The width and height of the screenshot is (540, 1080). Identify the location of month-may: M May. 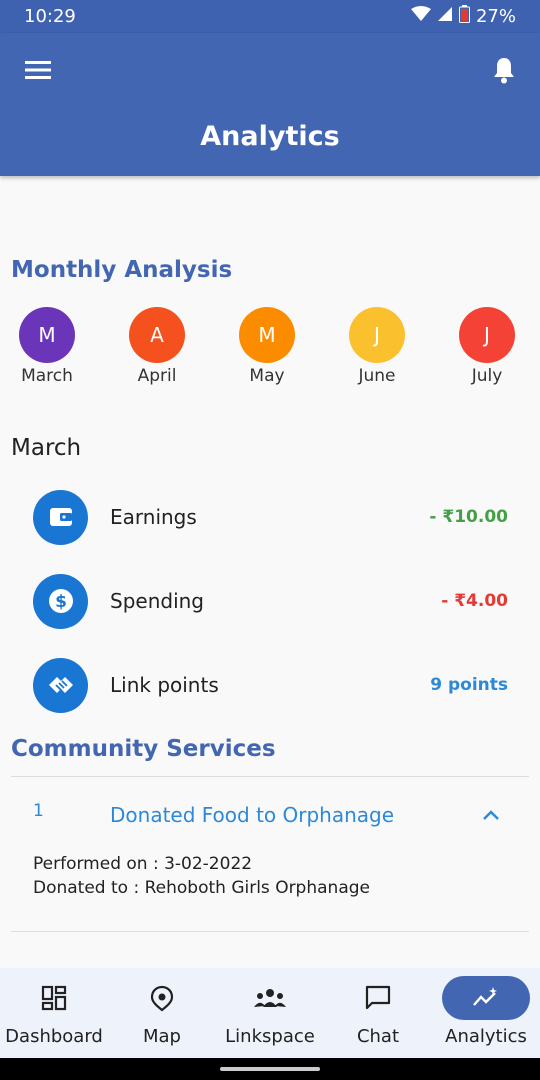
(267, 346).